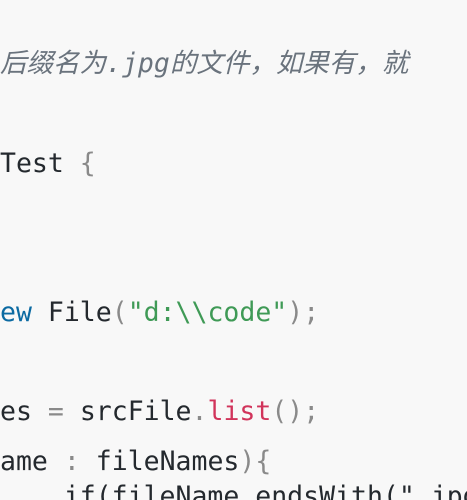  I want to click on array-variable: es, so click(16, 411).